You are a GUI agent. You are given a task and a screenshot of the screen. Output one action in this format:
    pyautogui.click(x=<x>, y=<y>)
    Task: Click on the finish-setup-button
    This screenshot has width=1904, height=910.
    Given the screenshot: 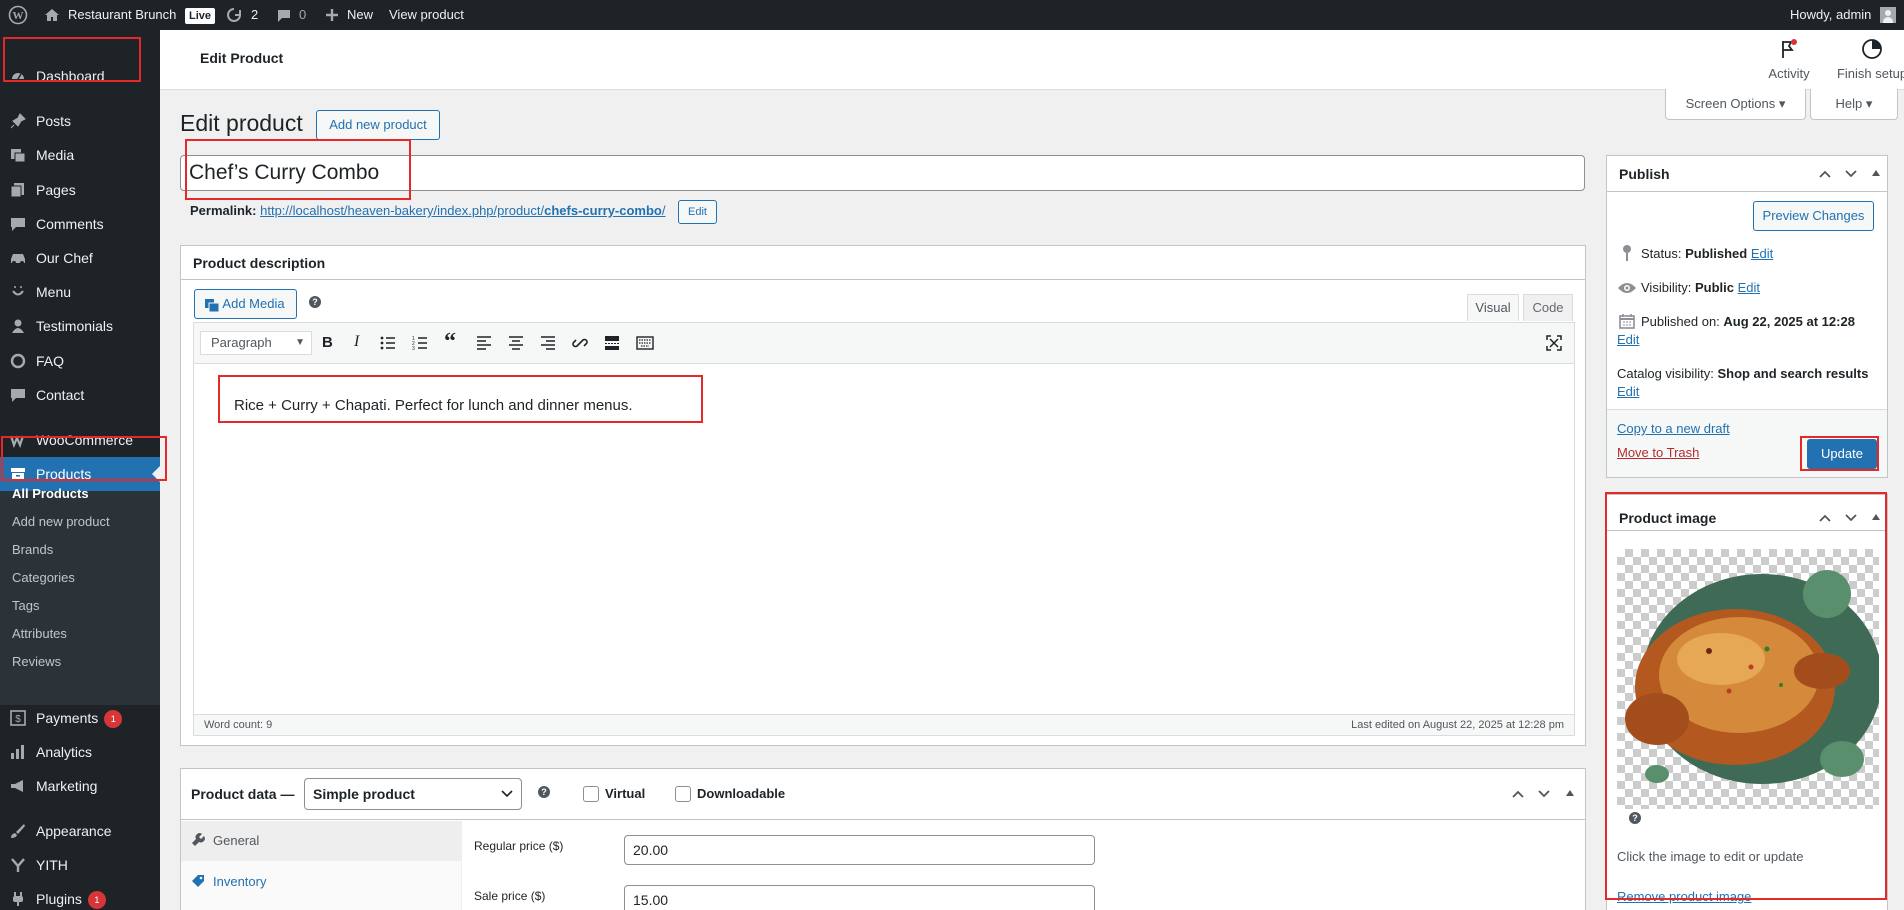 What is the action you would take?
    pyautogui.click(x=1872, y=50)
    